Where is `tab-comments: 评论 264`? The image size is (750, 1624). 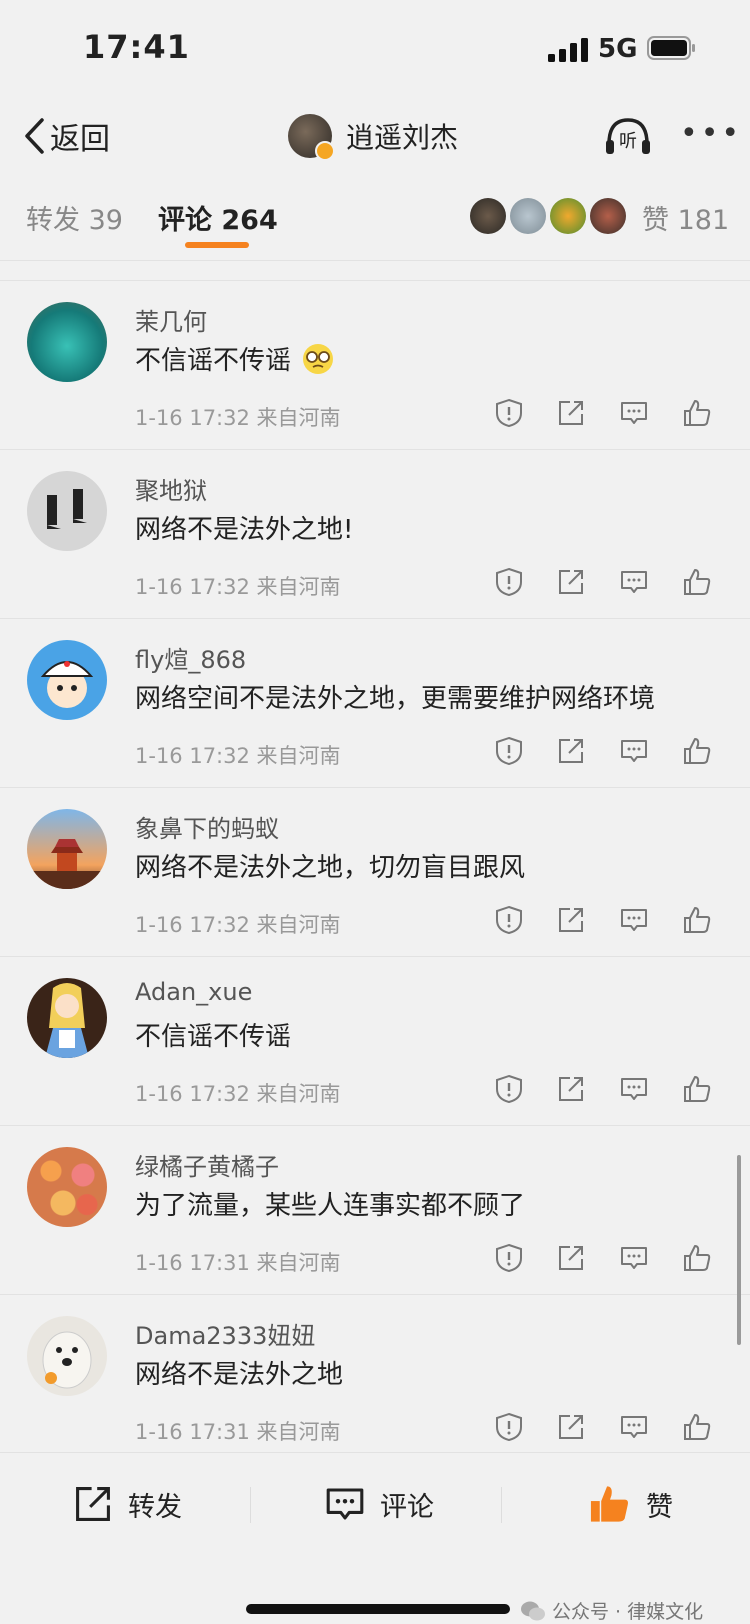 tab-comments: 评论 264 is located at coordinates (218, 217).